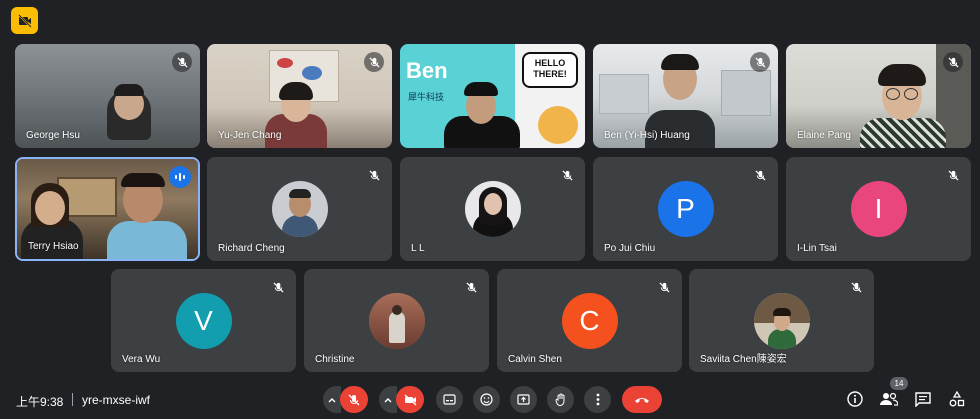 The width and height of the screenshot is (980, 419). I want to click on video-options-button, so click(388, 399).